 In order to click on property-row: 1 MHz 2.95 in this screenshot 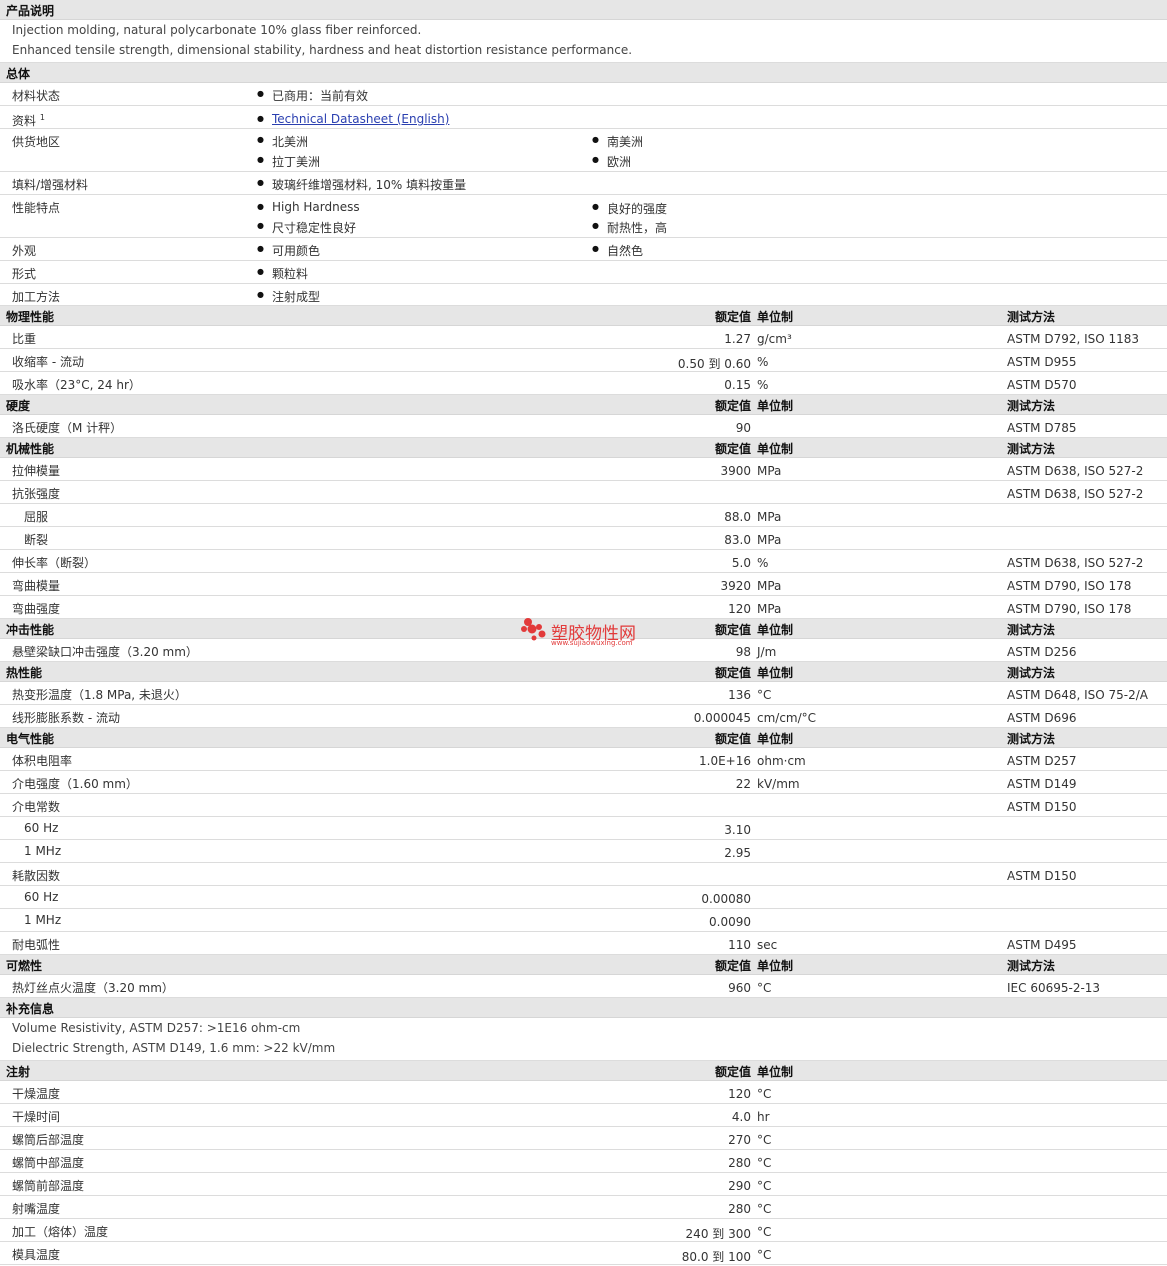, I will do `click(583, 851)`.